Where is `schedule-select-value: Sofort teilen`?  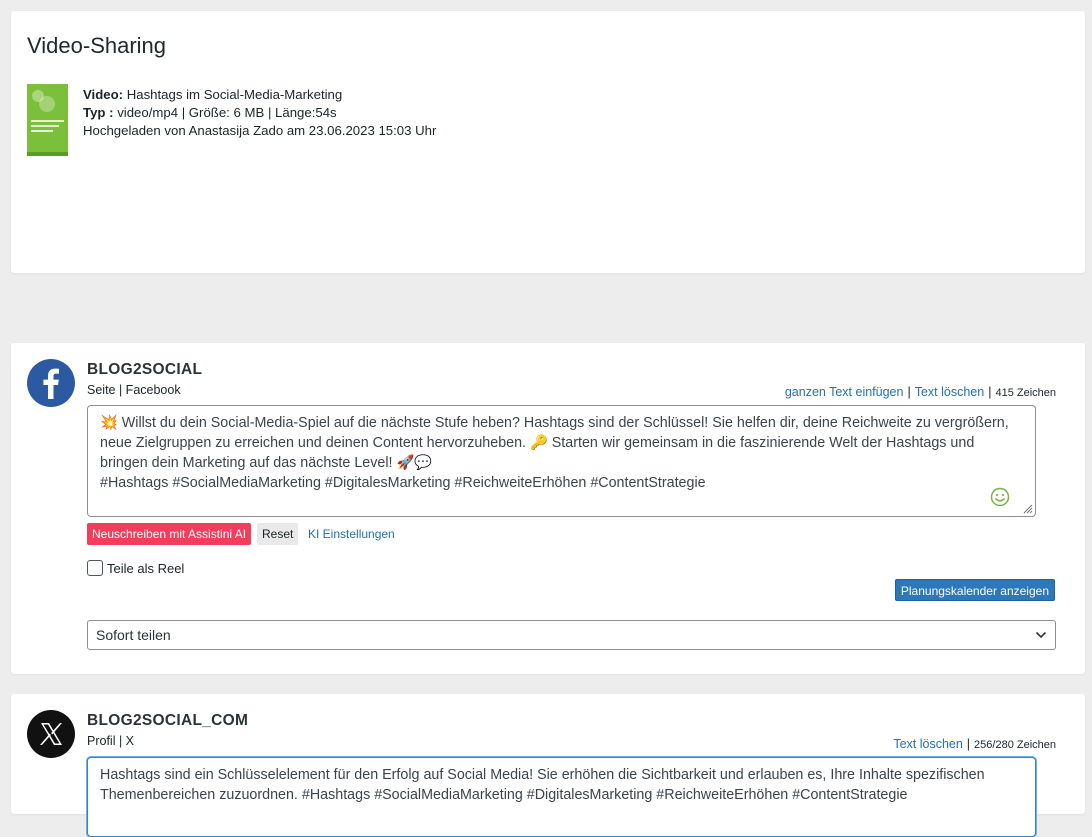 schedule-select-value: Sofort teilen is located at coordinates (133, 635).